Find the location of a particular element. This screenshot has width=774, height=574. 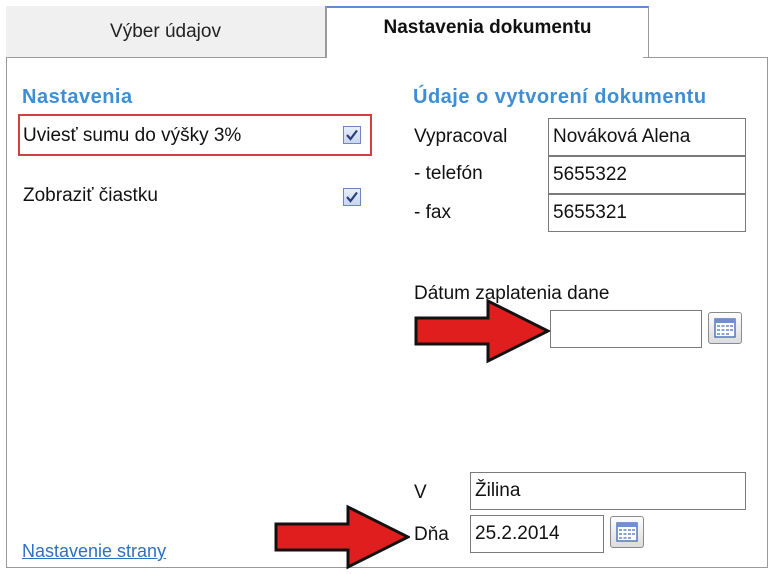

sum-3-percent-checkbox is located at coordinates (352, 135).